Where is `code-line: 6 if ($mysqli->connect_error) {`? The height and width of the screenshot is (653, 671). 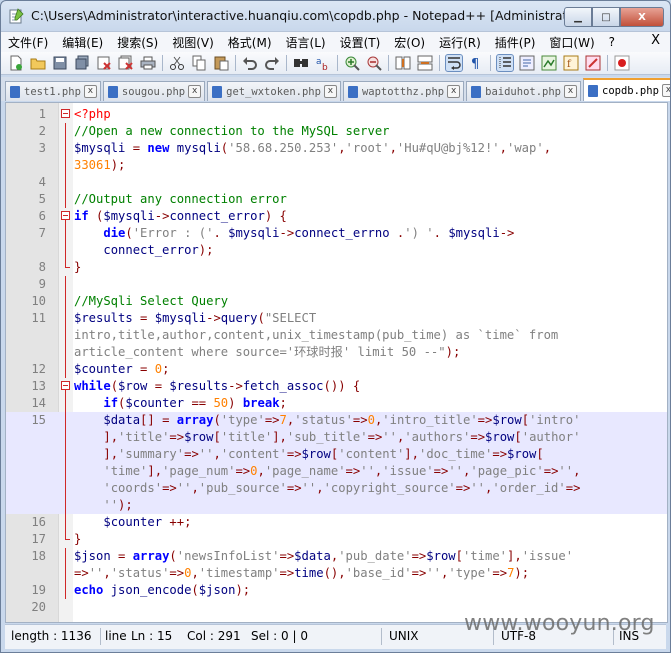 code-line: 6 if ($mysqli->connect_error) { is located at coordinates (336, 216).